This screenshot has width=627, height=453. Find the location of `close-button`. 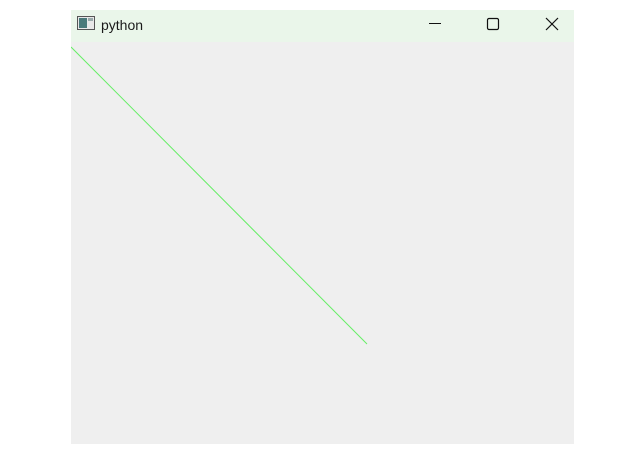

close-button is located at coordinates (551, 25).